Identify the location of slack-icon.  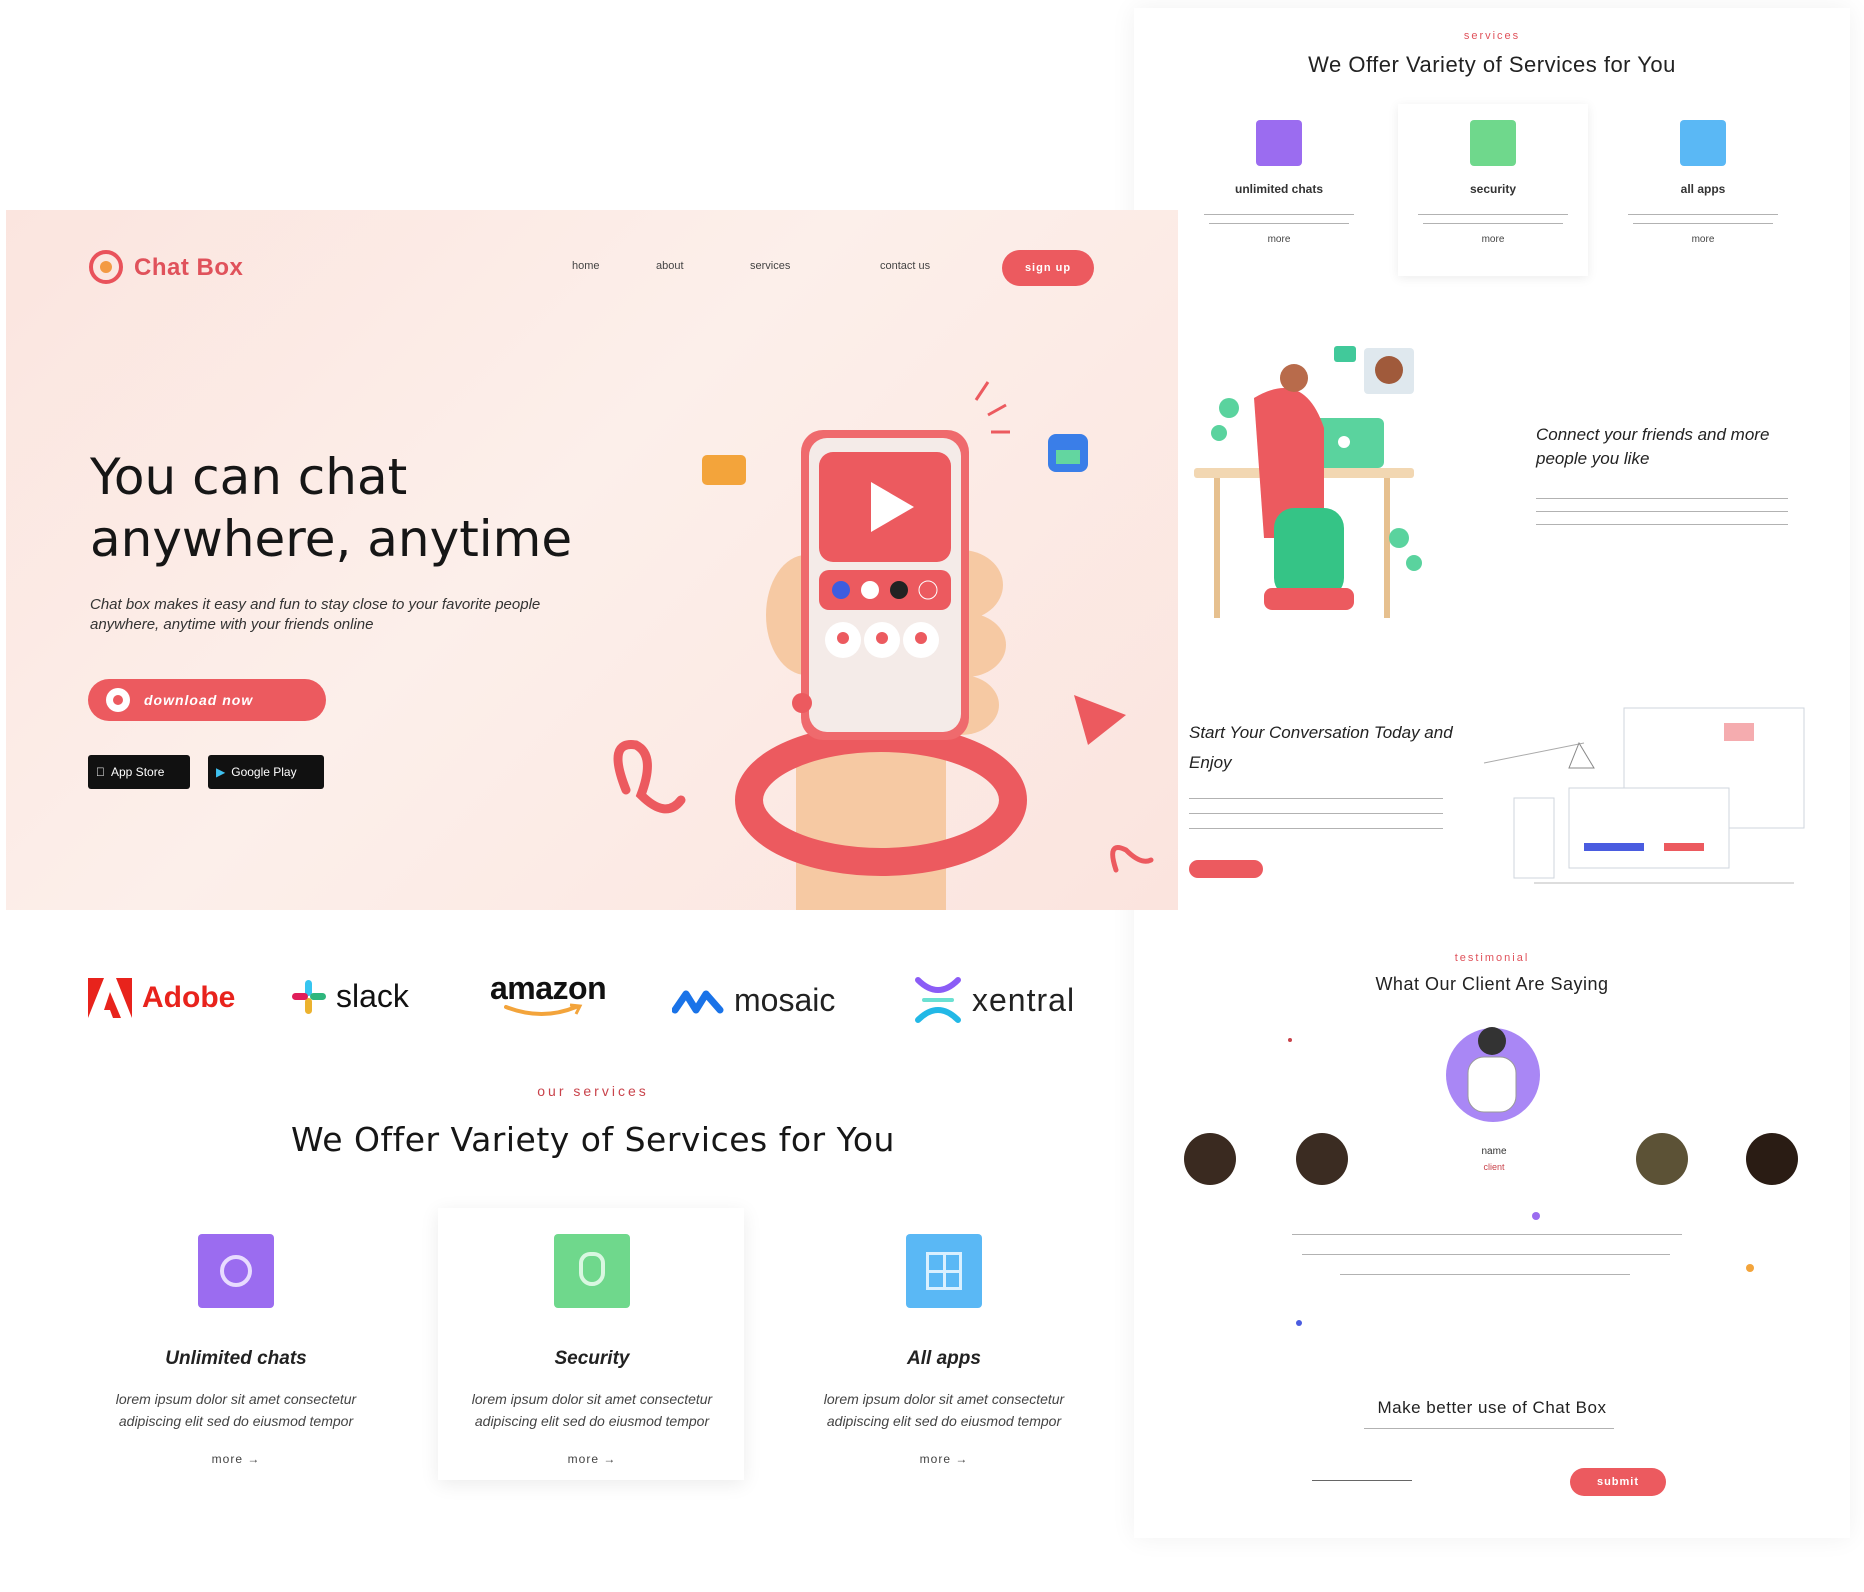
(309, 996).